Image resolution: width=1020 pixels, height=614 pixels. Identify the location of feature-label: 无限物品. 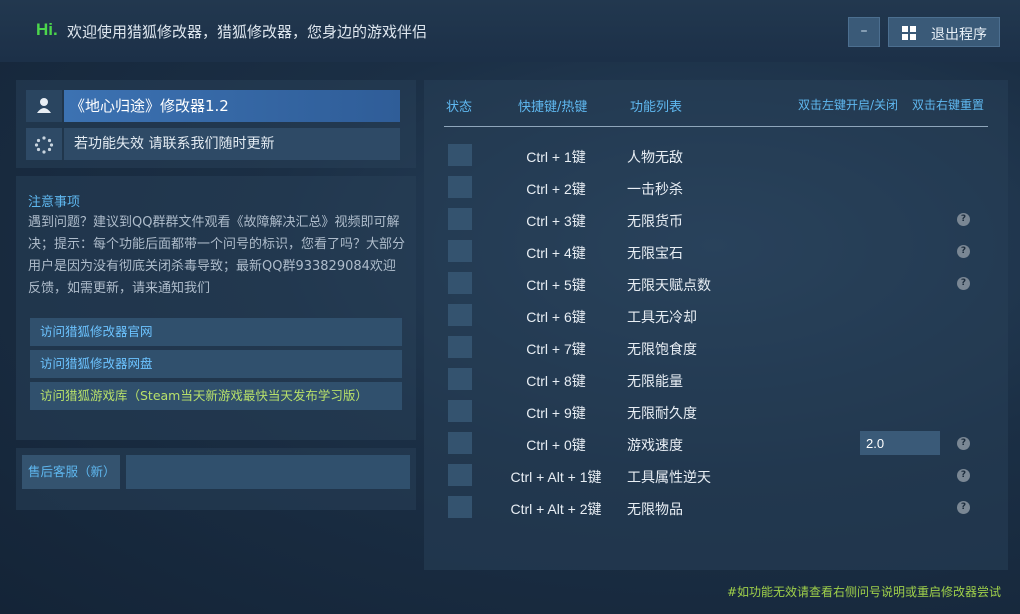
(655, 510).